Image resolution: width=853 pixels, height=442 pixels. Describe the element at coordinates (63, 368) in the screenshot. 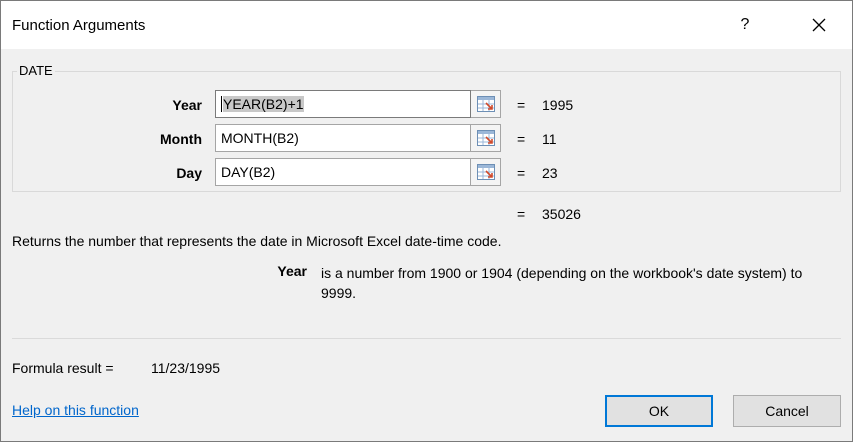

I see `formula-result-label: Formula result =` at that location.